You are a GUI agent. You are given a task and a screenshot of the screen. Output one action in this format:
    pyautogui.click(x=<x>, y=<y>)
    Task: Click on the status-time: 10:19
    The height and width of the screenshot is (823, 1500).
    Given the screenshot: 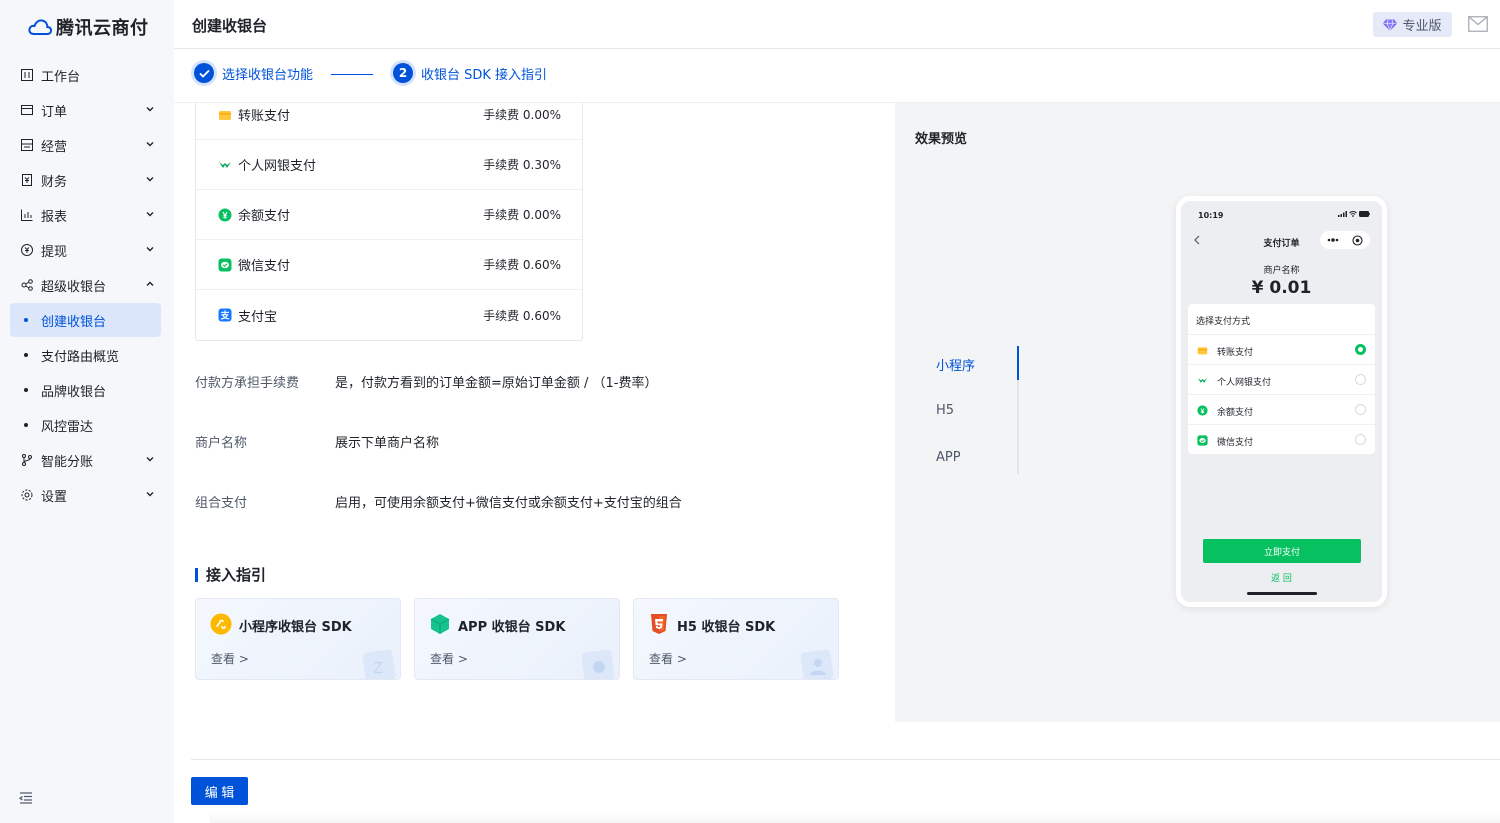 What is the action you would take?
    pyautogui.click(x=1211, y=215)
    